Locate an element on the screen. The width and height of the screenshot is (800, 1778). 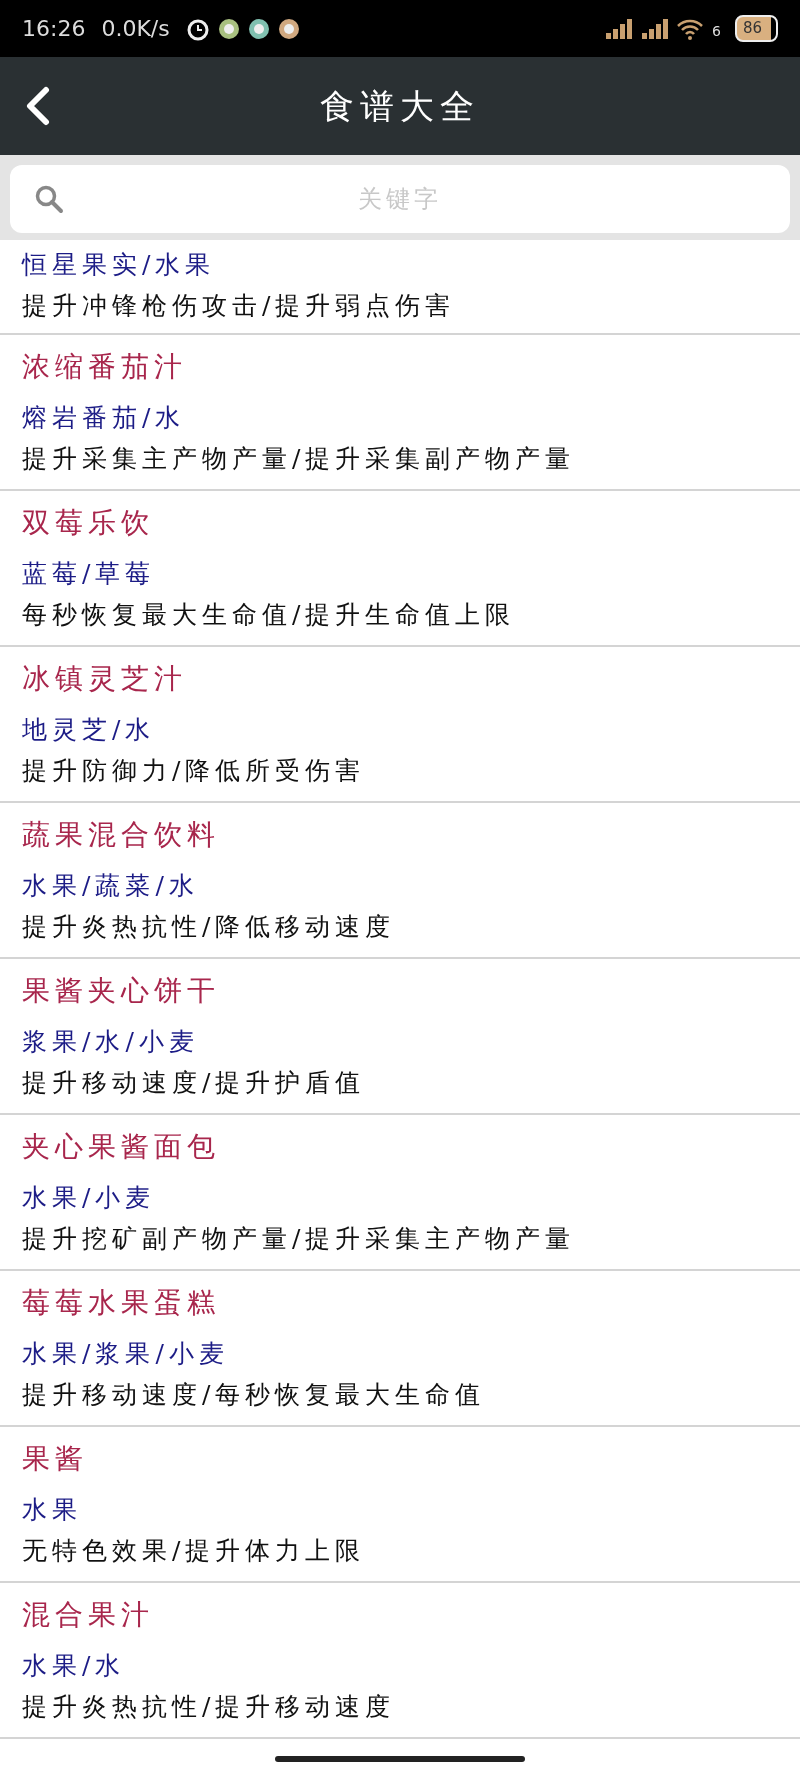
recipe-name: 双莓乐饮 is located at coordinates (400, 523).